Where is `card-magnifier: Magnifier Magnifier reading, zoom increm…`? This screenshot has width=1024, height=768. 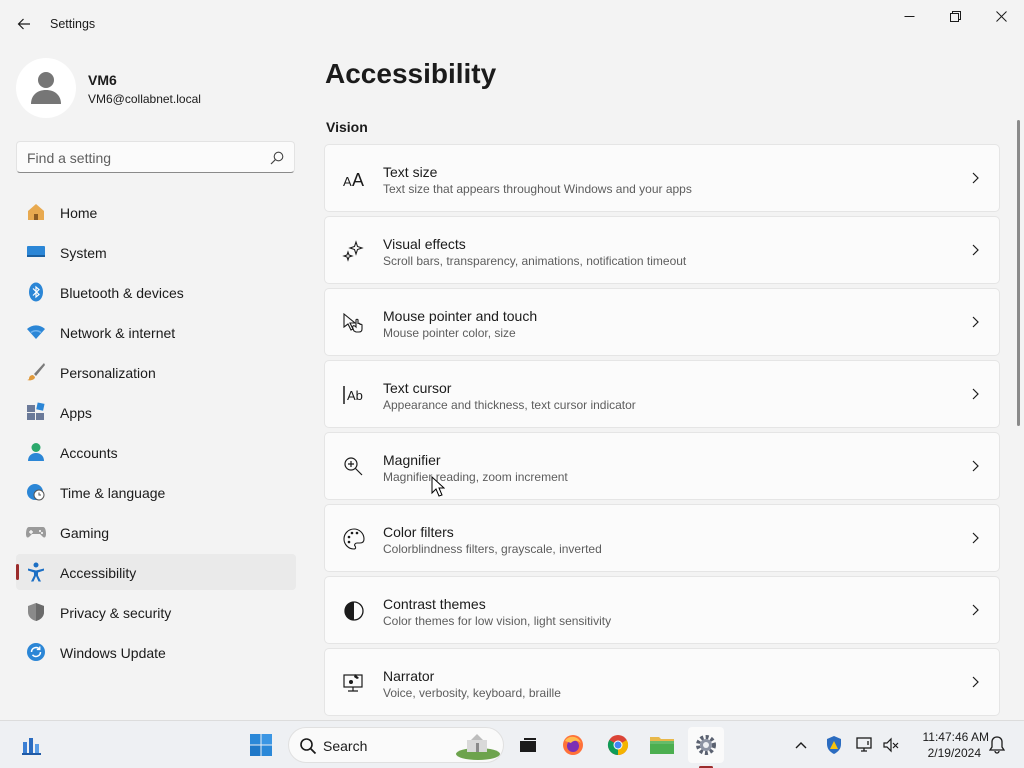
card-magnifier: Magnifier Magnifier reading, zoom increm… is located at coordinates (662, 466).